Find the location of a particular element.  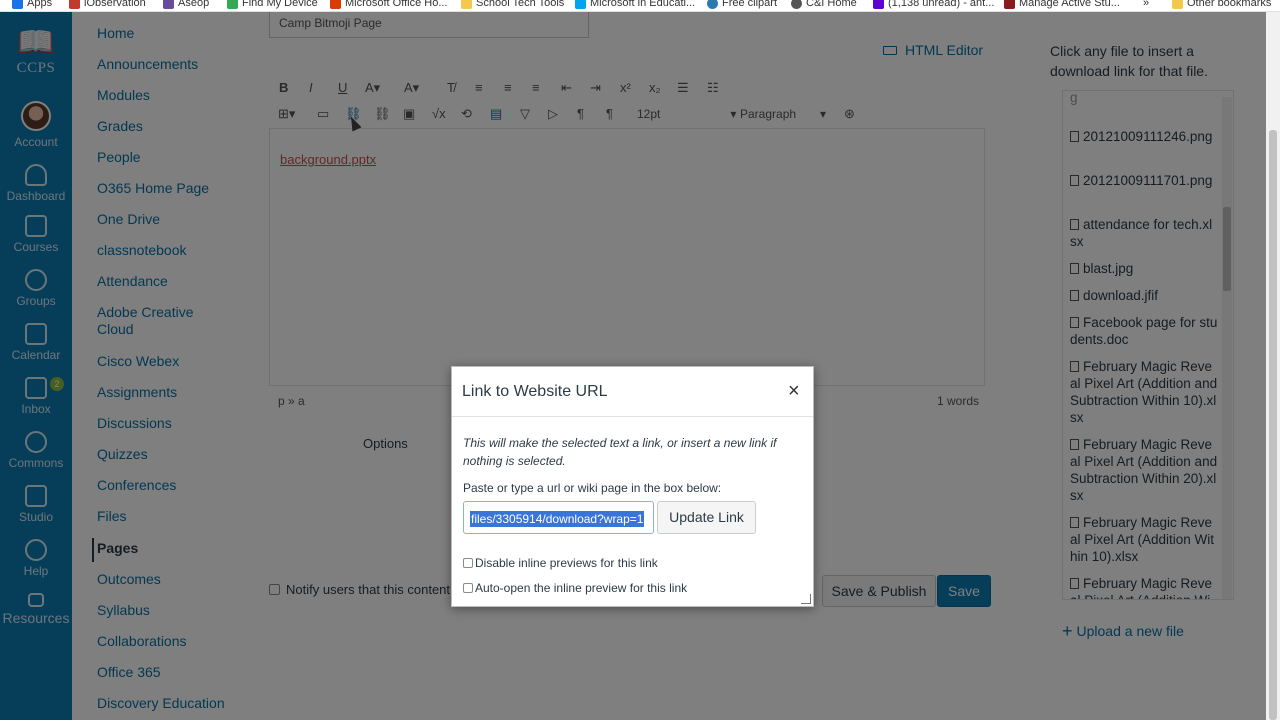

yahoo-icon is located at coordinates (878, 4).